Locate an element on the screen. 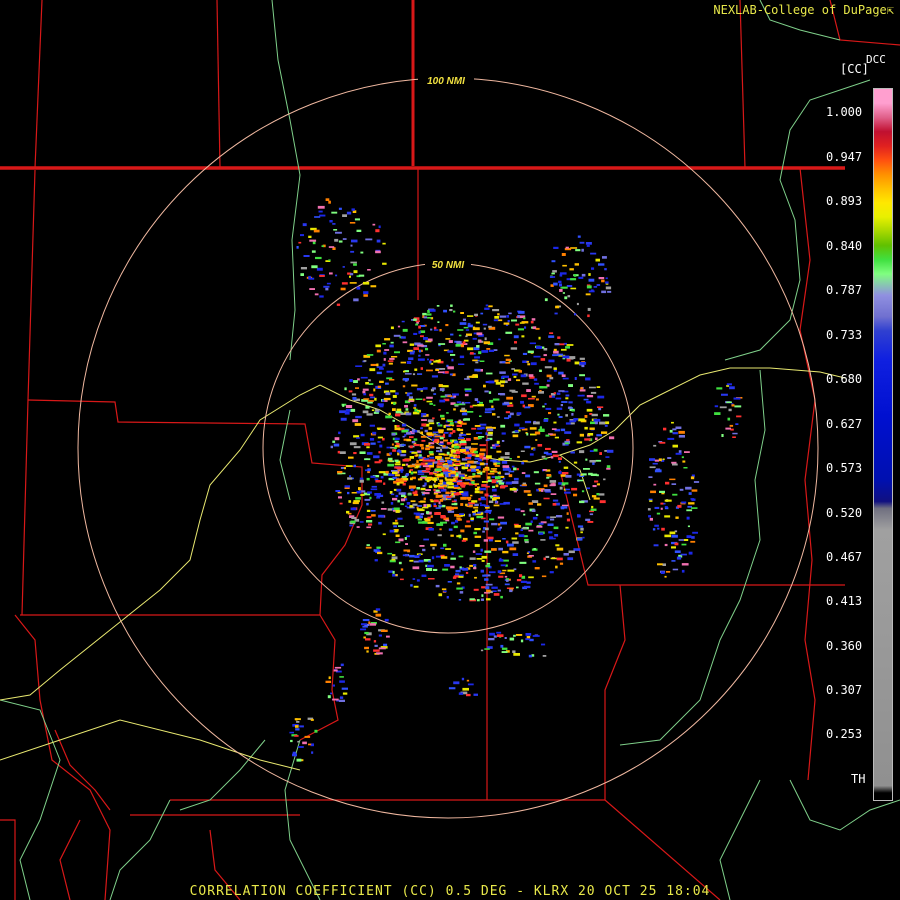 This screenshot has height=900, width=900. scale-label: TH is located at coordinates (858, 779).